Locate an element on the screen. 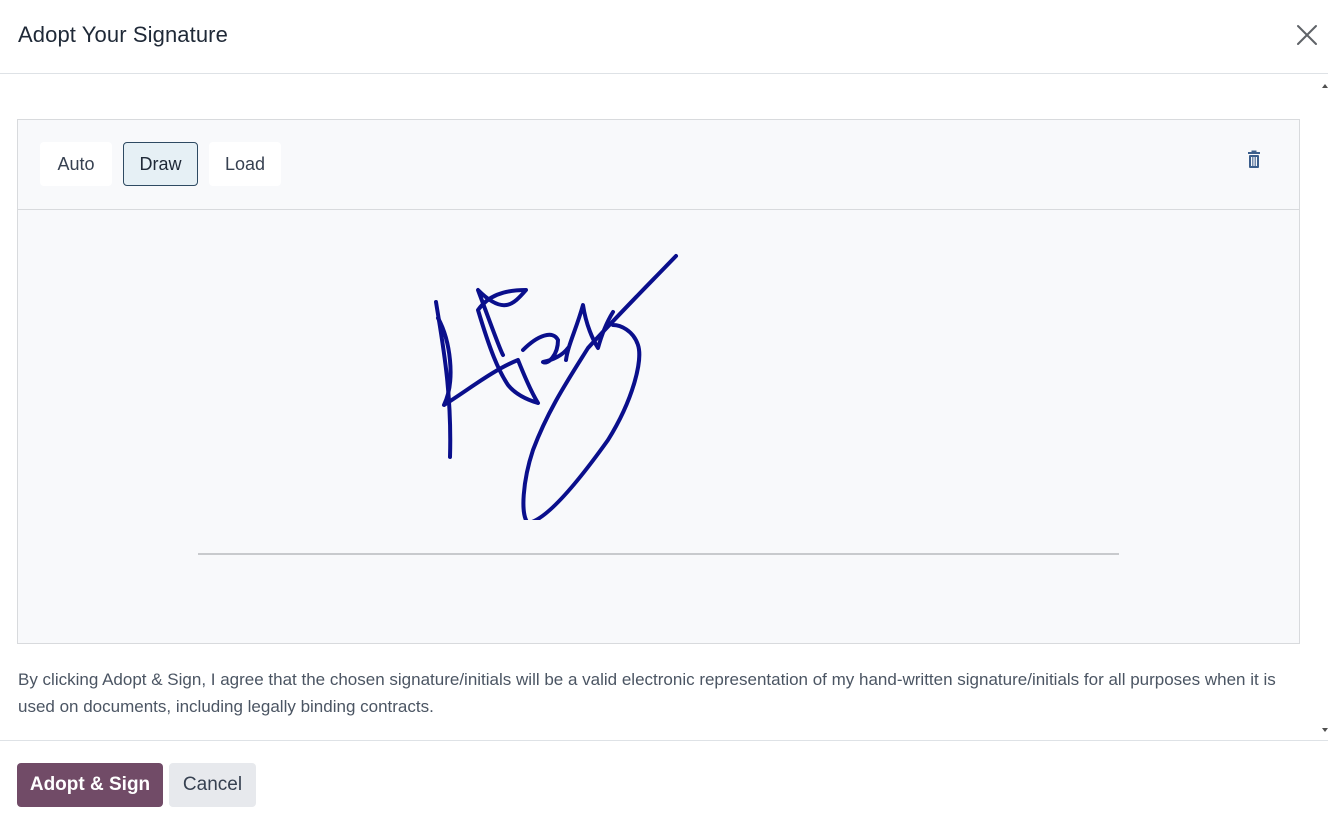 Image resolution: width=1328 pixels, height=826 pixels. scrollbar is located at coordinates (1325, 408).